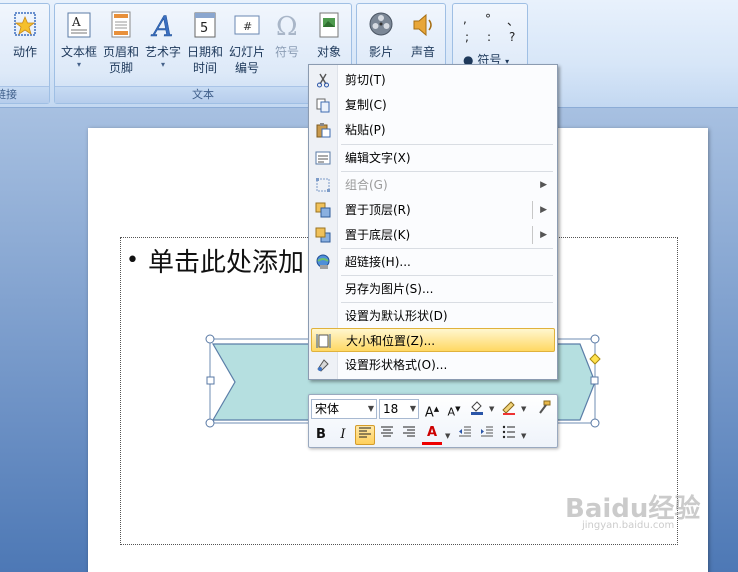 The width and height of the screenshot is (738, 572). I want to click on menu-item-set-default-shape: 设置为默认形状(D), so click(433, 316).